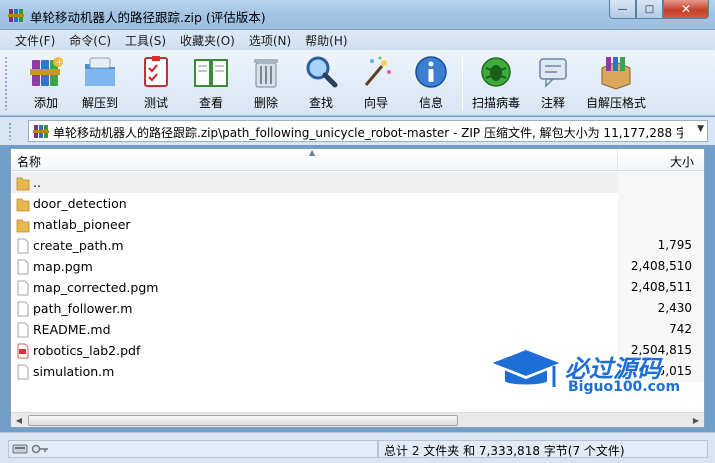 The height and width of the screenshot is (463, 715). I want to click on file-size: 2,430, so click(674, 308).